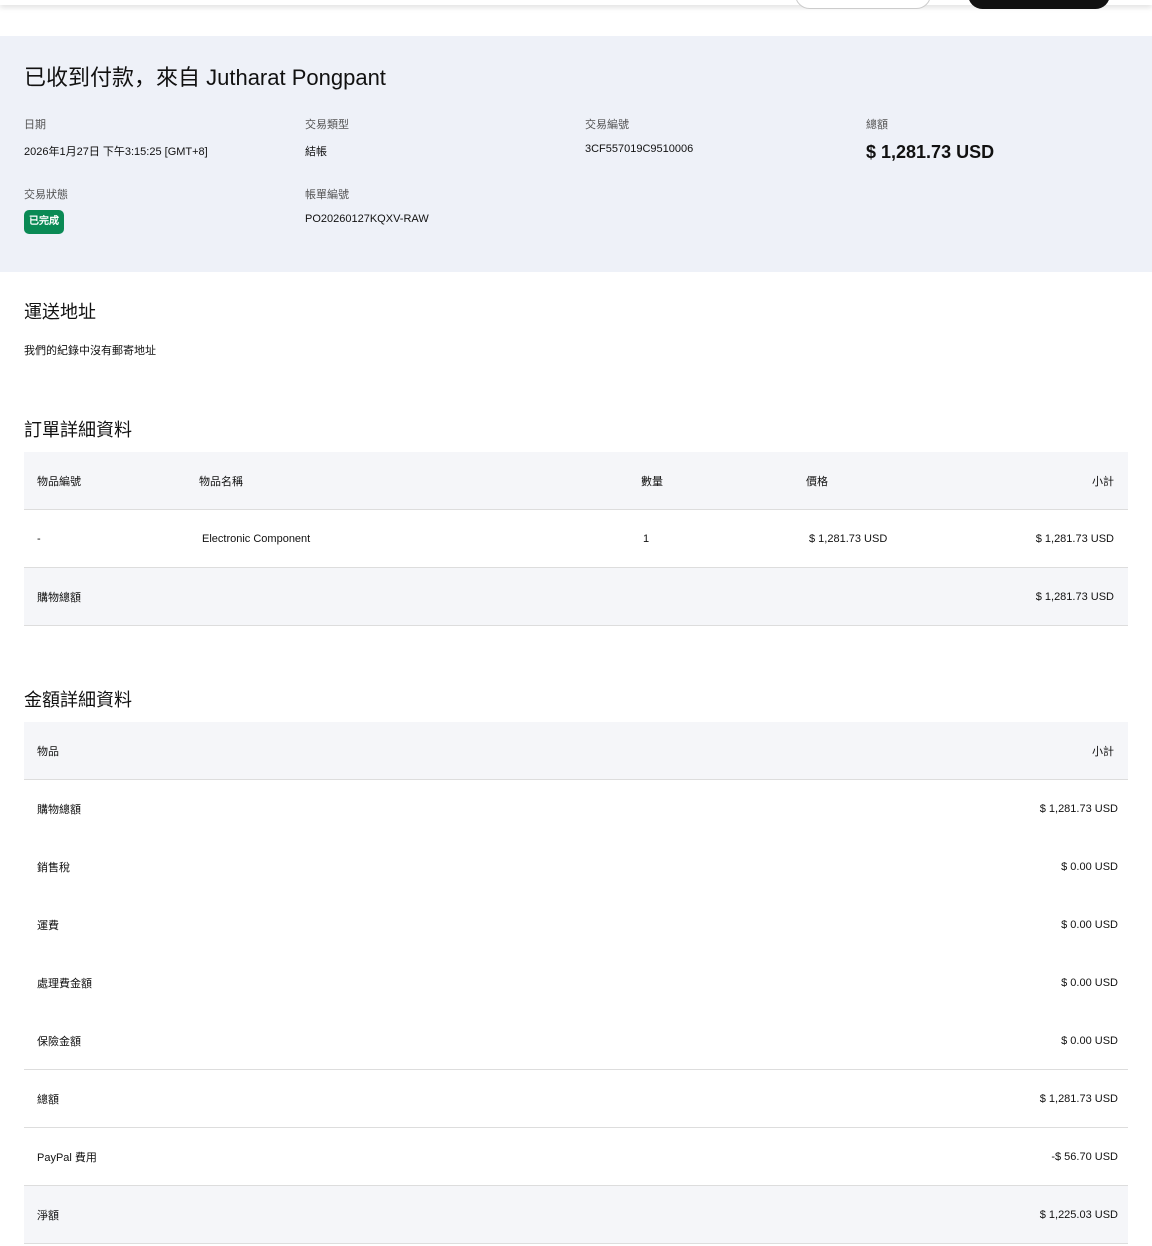 The image size is (1152, 1246). Describe the element at coordinates (367, 219) in the screenshot. I see `invoice-value: PO20260127KQXV-RAW` at that location.